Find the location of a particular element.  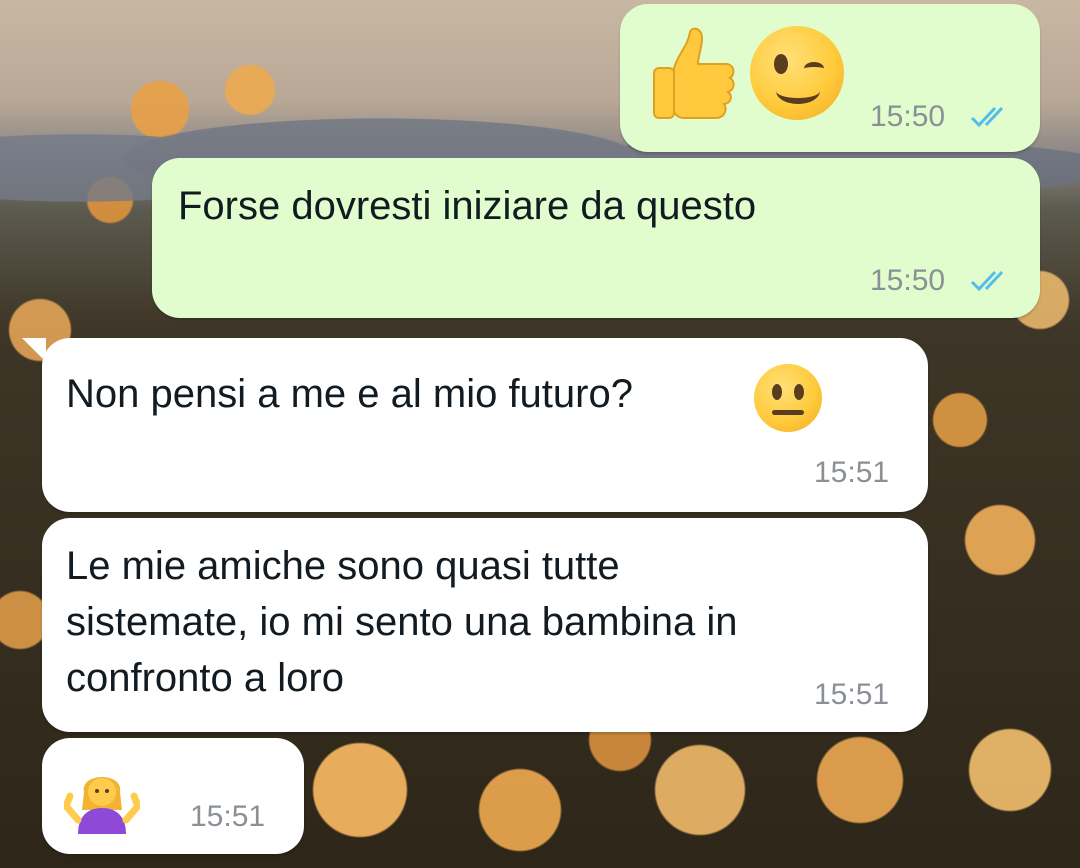

neutral-face-emoji is located at coordinates (788, 398).